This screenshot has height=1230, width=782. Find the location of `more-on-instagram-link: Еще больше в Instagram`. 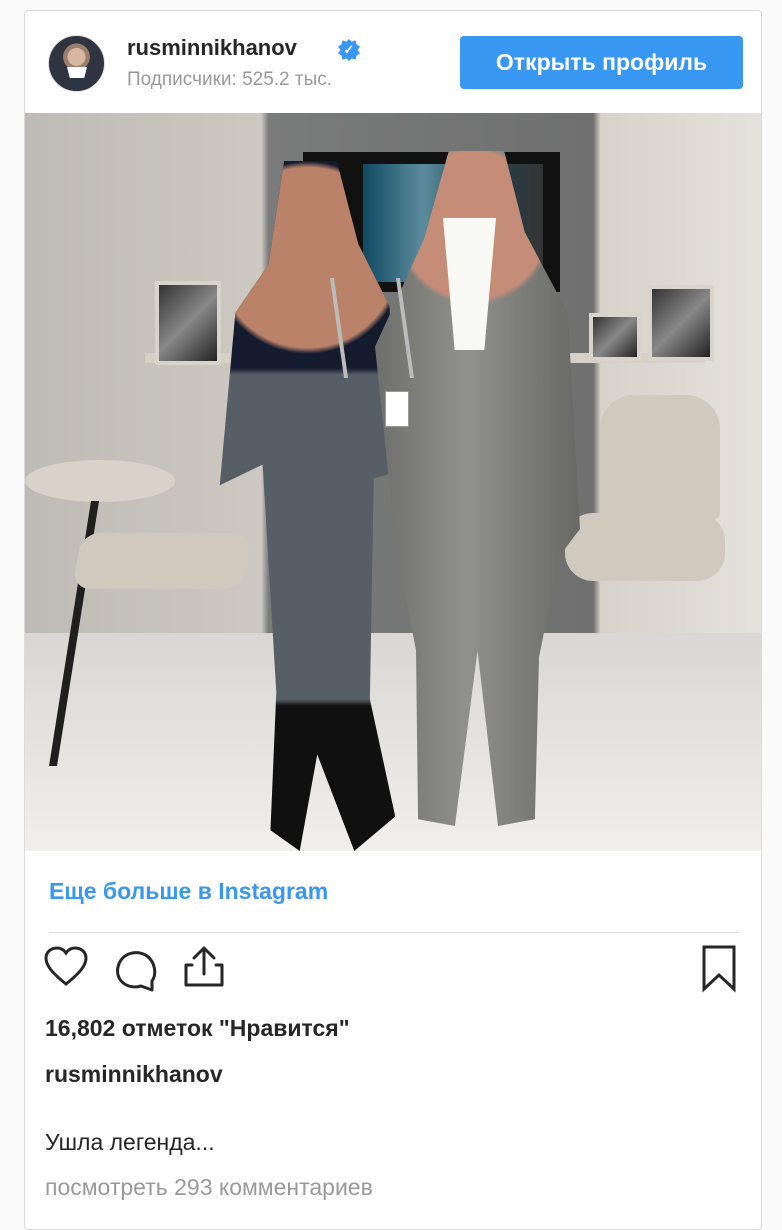

more-on-instagram-link: Еще больше в Instagram is located at coordinates (188, 891).